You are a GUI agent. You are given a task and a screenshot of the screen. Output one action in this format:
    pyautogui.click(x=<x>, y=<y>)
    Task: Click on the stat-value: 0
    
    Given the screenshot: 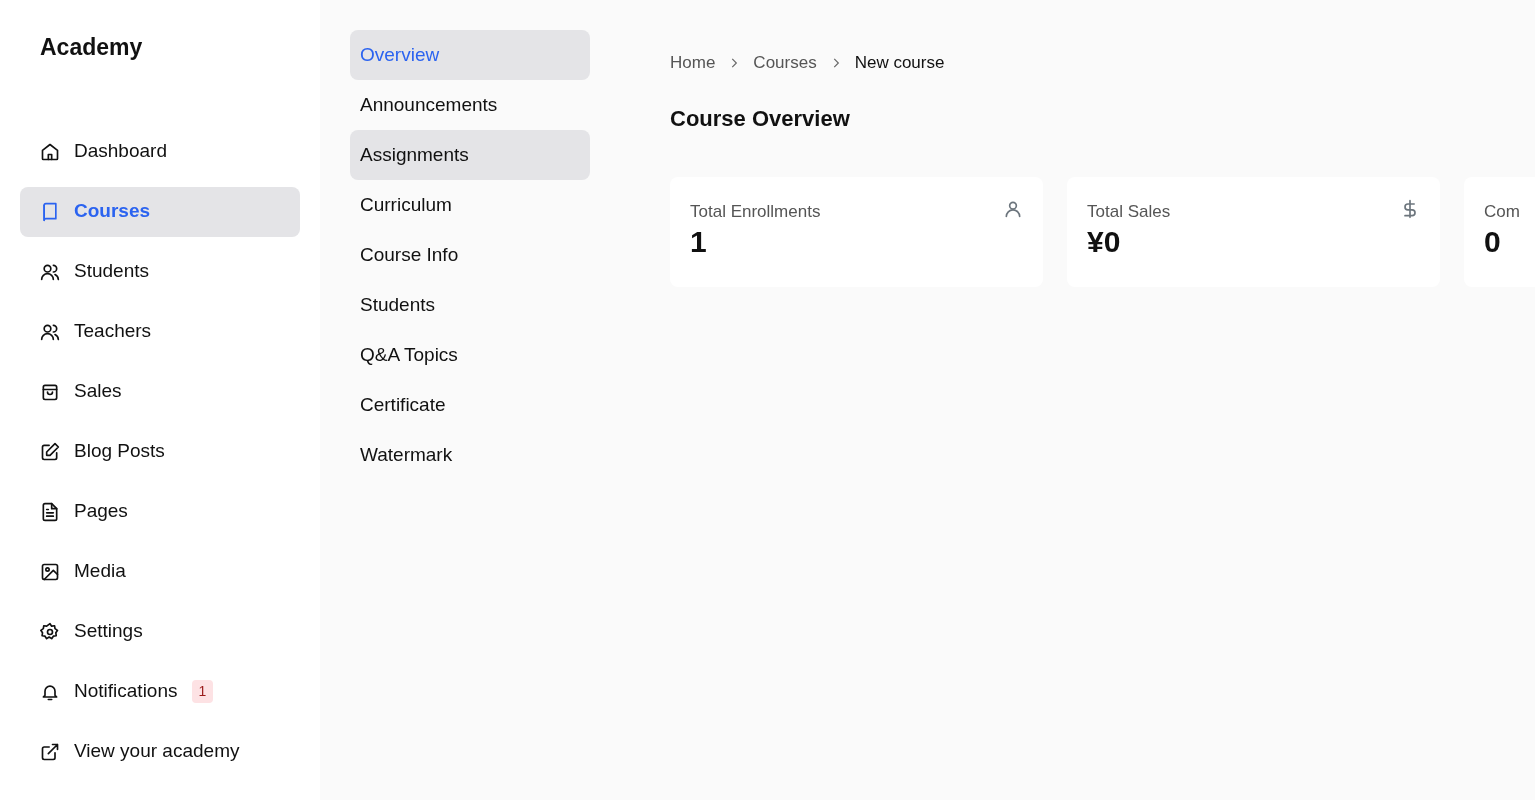 What is the action you would take?
    pyautogui.click(x=1493, y=242)
    